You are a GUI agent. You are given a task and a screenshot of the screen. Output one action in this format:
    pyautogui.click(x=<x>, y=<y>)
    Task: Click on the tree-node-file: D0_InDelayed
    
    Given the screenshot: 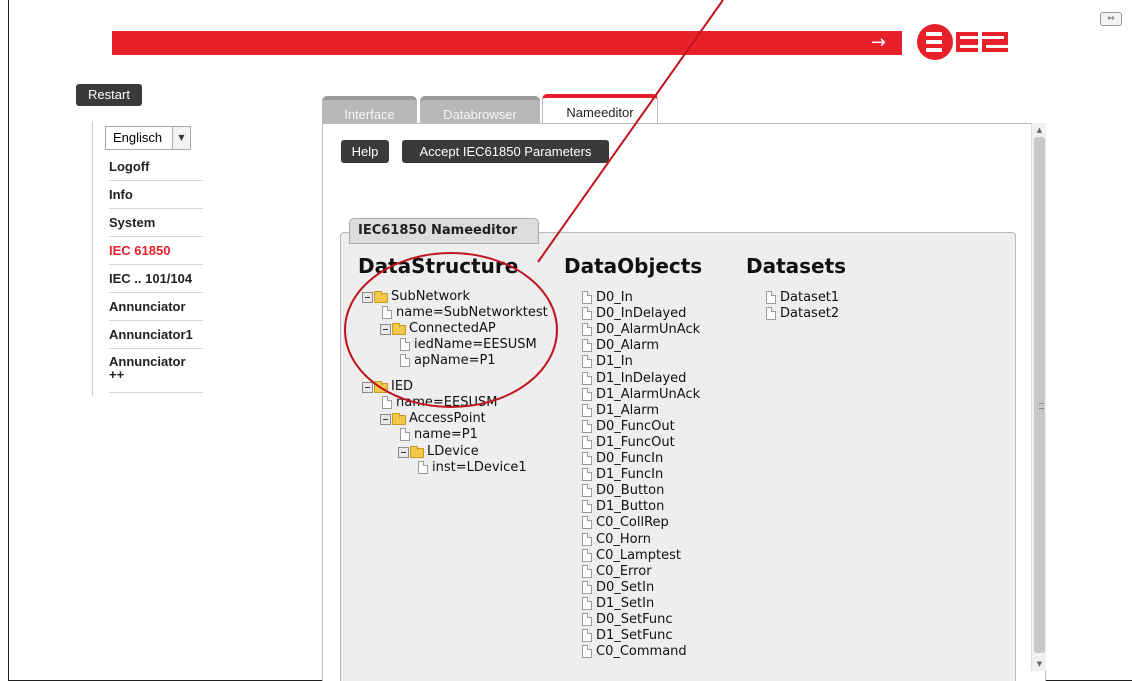 What is the action you would take?
    pyautogui.click(x=634, y=314)
    